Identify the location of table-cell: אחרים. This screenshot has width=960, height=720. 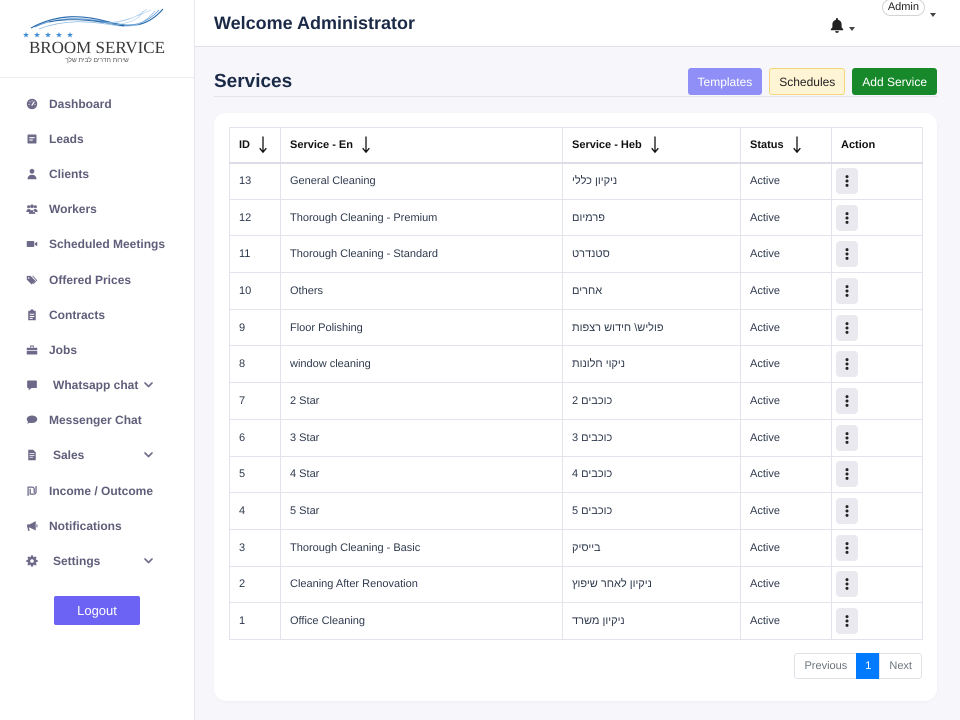
(651, 291).